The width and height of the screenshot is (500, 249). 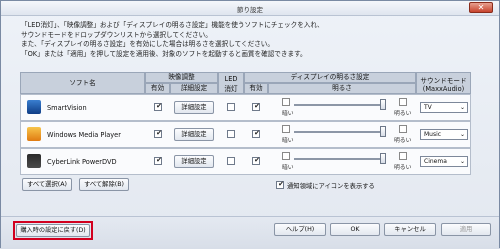 What do you see at coordinates (444, 107) in the screenshot?
I see `sound-mode-select: TV ⌄` at bounding box center [444, 107].